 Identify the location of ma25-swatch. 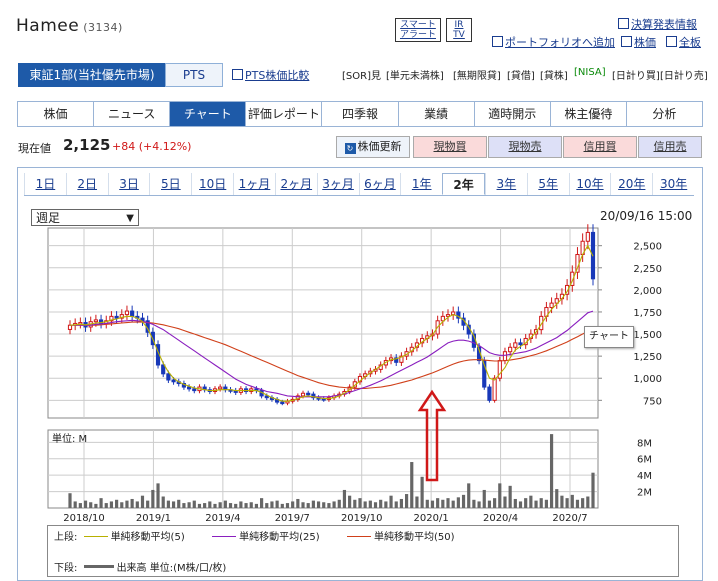
(224, 536).